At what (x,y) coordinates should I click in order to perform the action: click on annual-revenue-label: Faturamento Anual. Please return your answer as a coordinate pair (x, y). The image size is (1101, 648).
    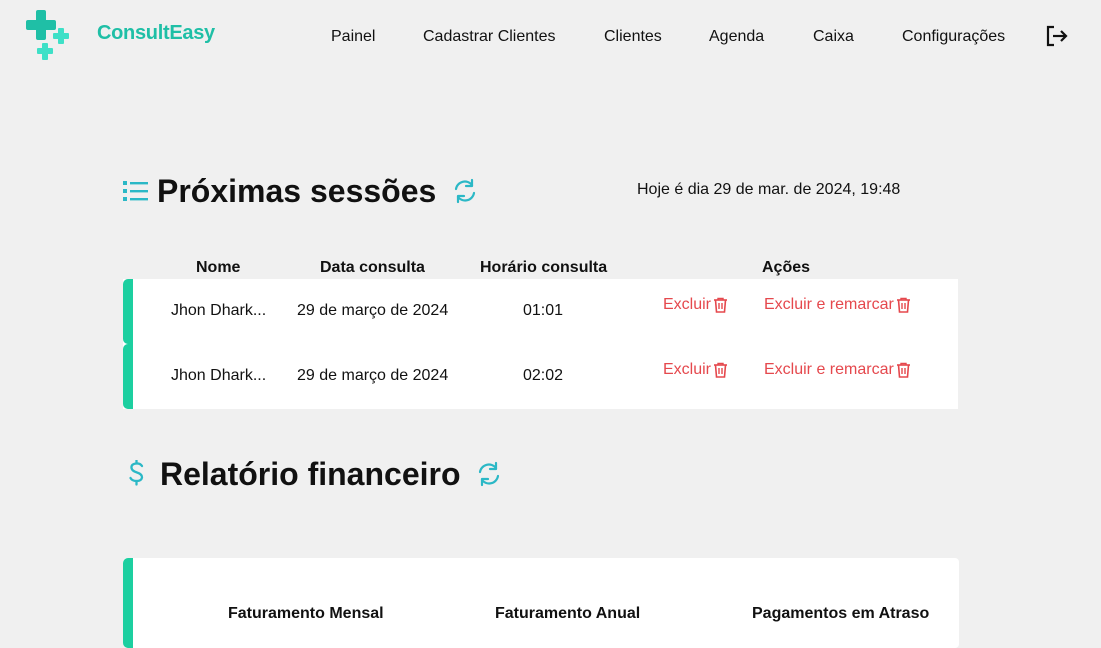
    Looking at the image, I should click on (568, 613).